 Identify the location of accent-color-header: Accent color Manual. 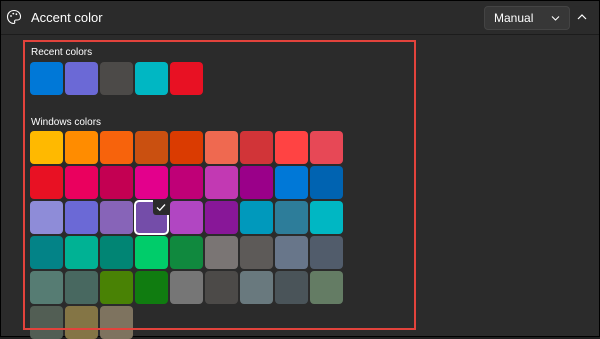
(300, 18).